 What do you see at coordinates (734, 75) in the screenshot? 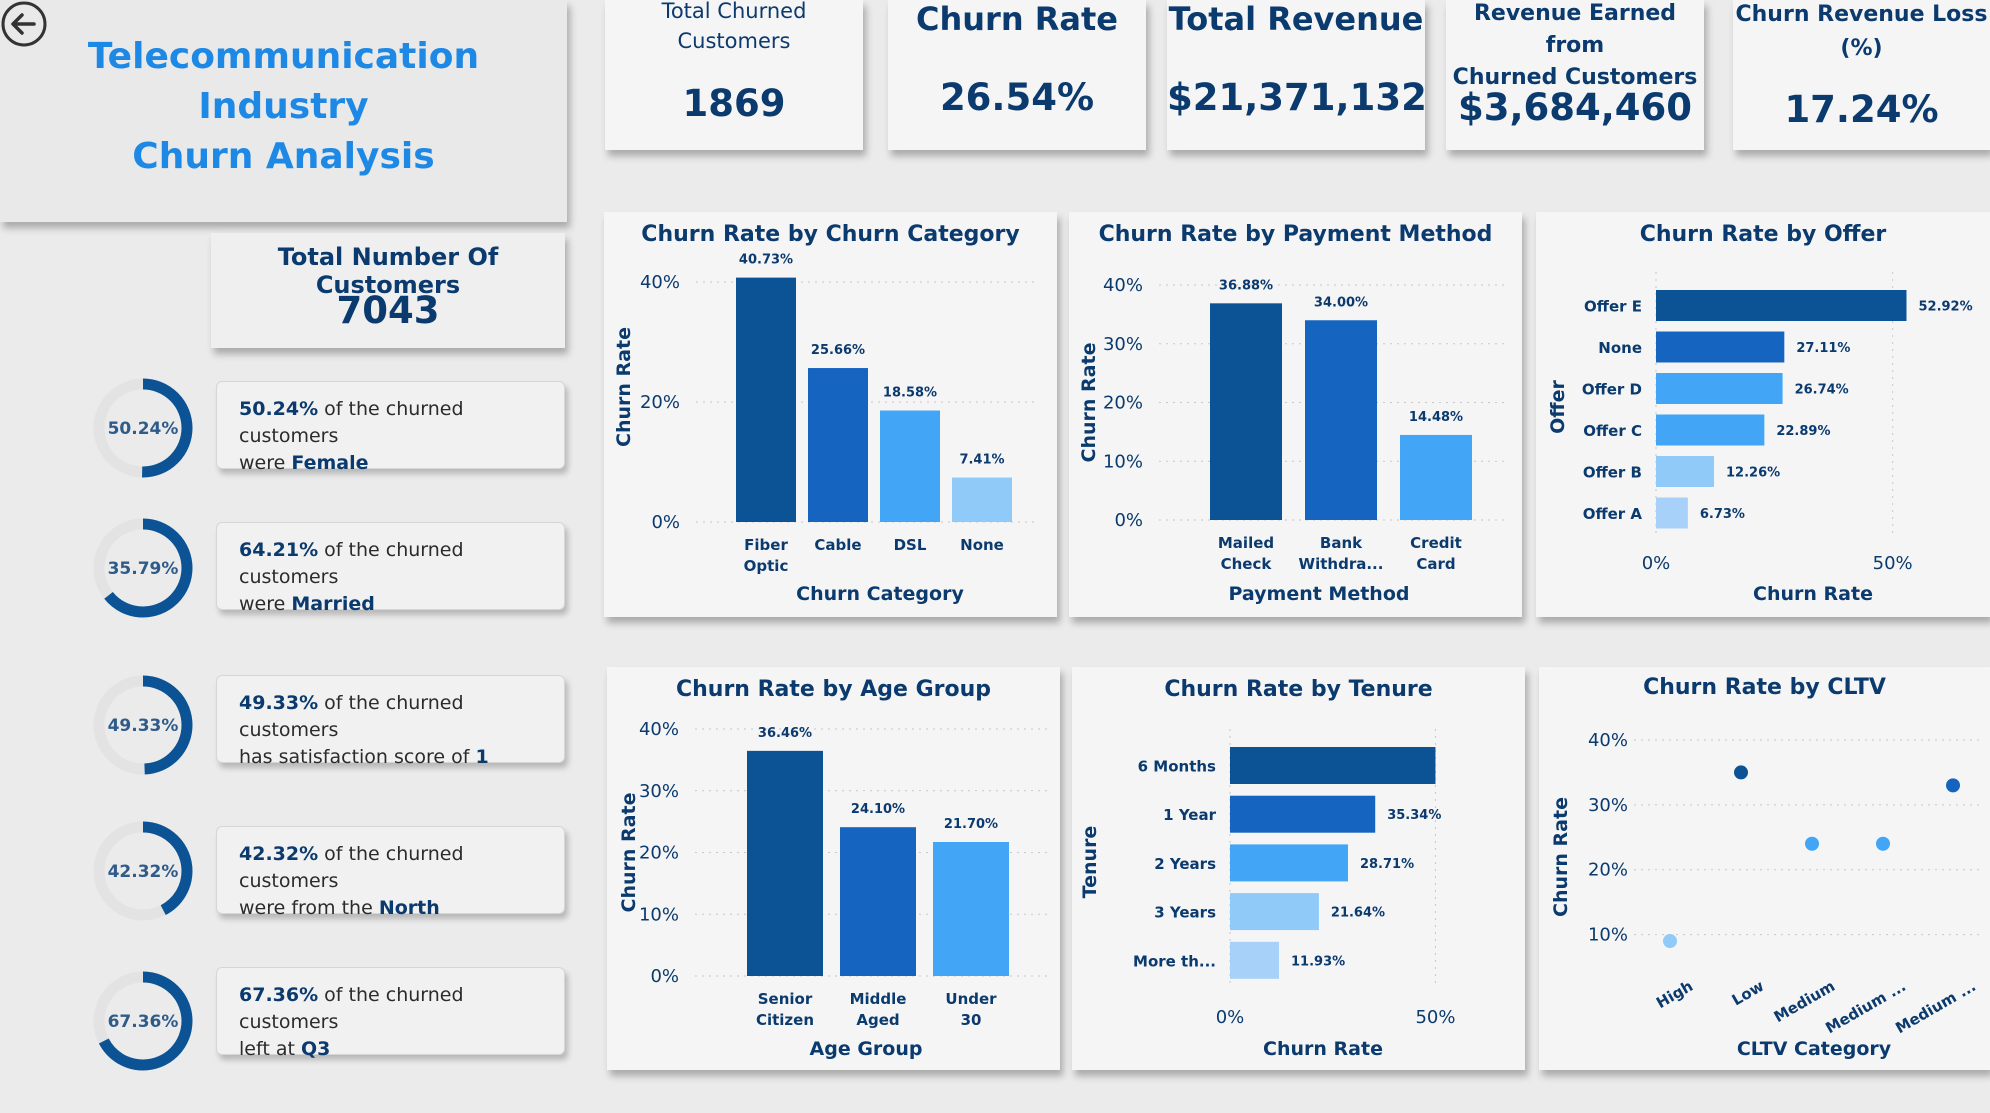
I see `kpi-card-total-churned: Total Churned Customers 1869` at bounding box center [734, 75].